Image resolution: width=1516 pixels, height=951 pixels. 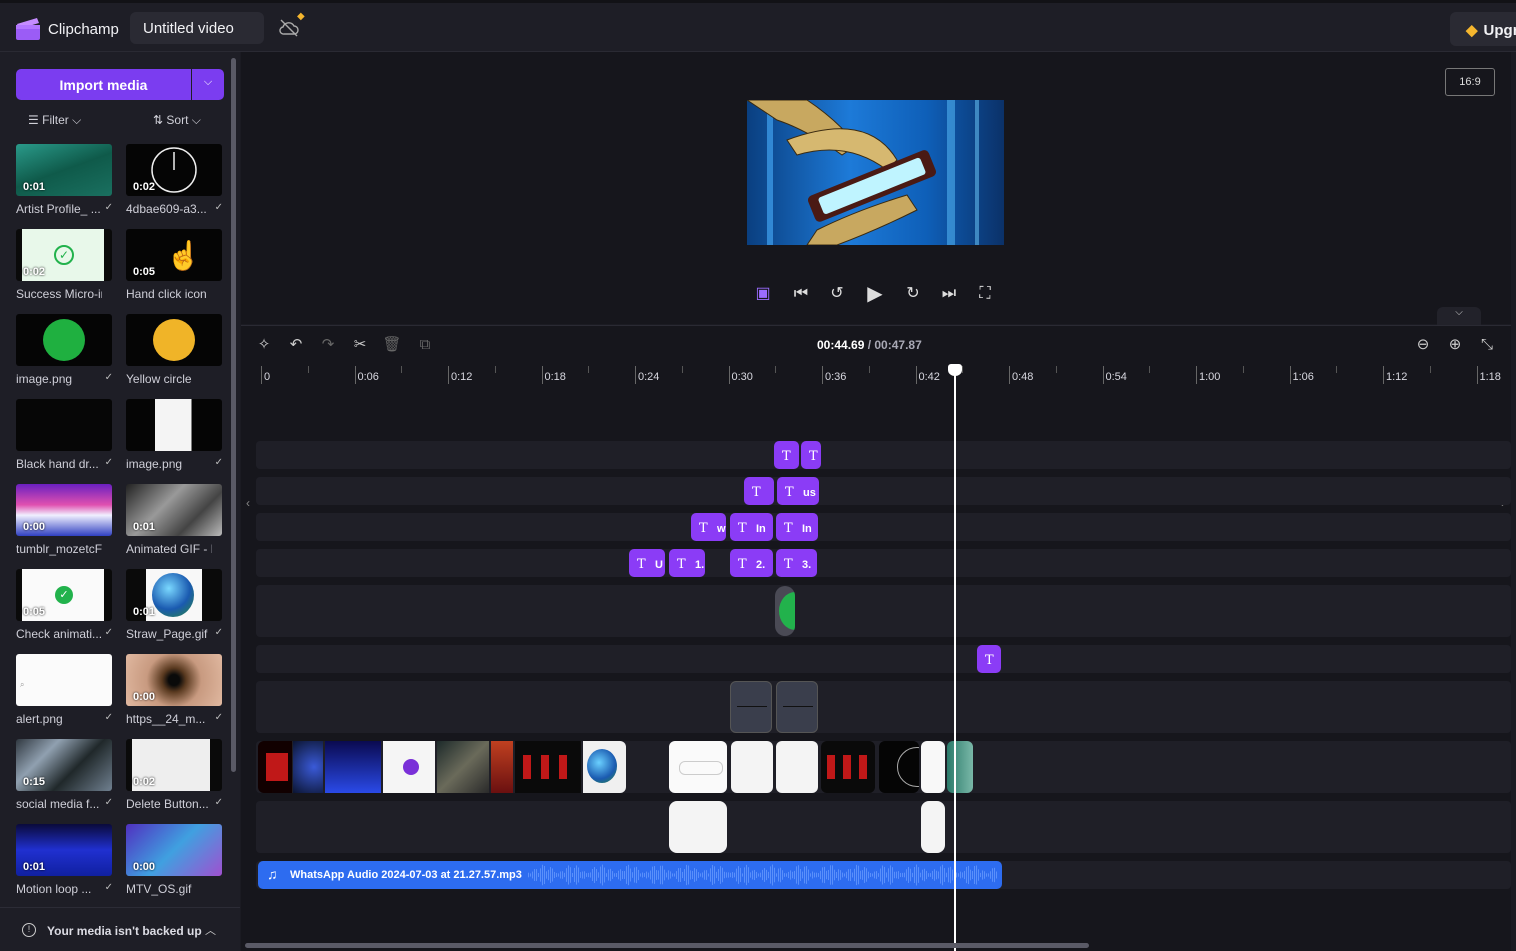 What do you see at coordinates (296, 345) in the screenshot?
I see `undo-icon: ↶` at bounding box center [296, 345].